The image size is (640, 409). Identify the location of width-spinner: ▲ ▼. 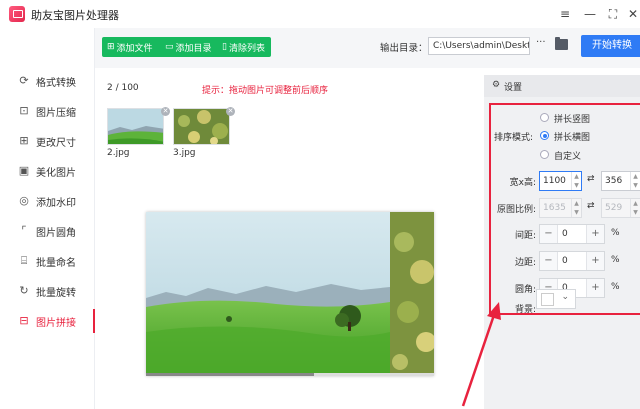
(576, 181).